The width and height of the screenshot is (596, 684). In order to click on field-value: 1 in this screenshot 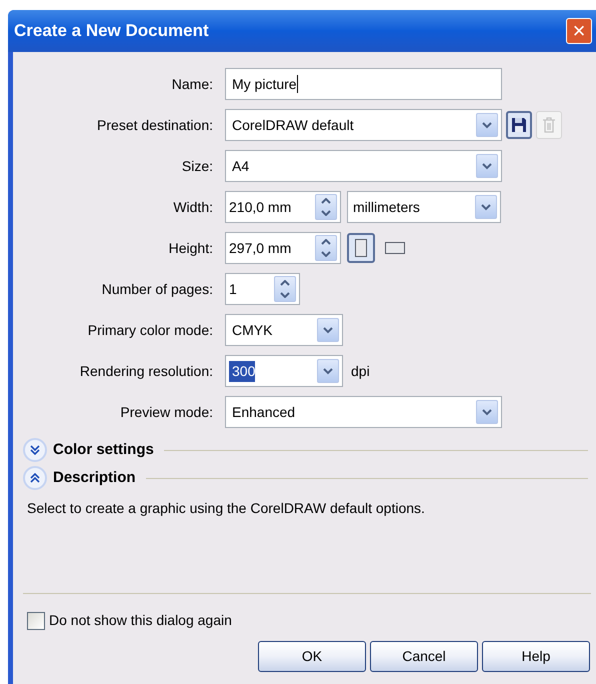, I will do `click(233, 289)`.